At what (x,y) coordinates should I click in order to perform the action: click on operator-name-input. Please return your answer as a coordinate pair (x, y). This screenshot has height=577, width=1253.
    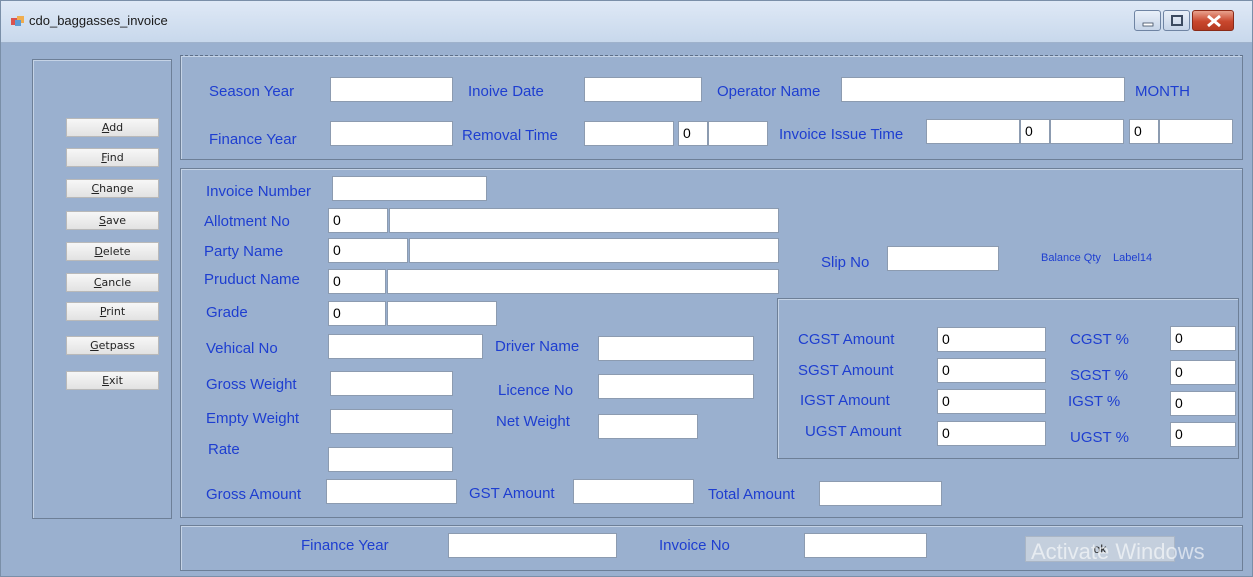
    Looking at the image, I should click on (983, 89).